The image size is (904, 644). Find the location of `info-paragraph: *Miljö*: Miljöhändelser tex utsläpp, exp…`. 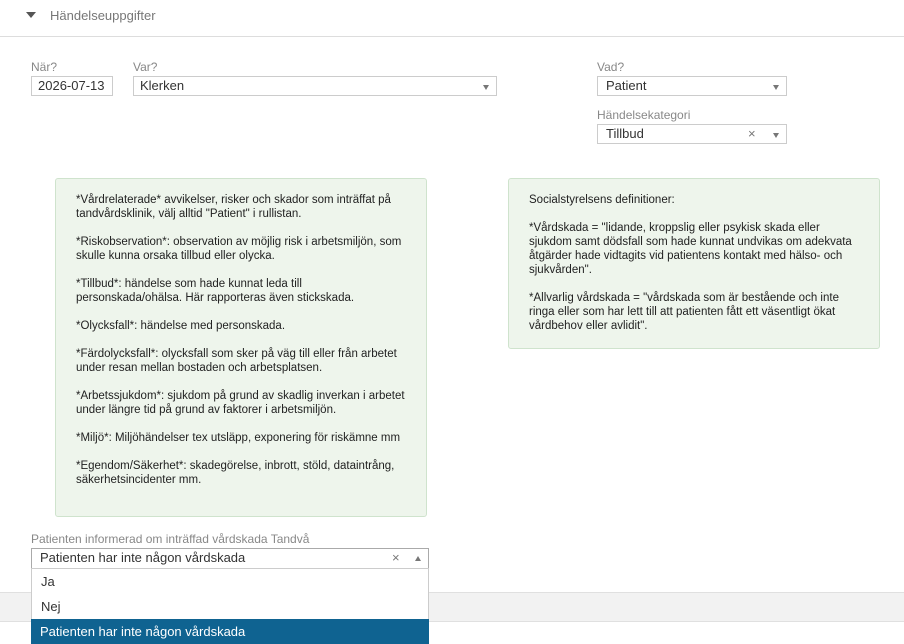

info-paragraph: *Miljö*: Miljöhändelser tex utsläpp, exp… is located at coordinates (238, 438).